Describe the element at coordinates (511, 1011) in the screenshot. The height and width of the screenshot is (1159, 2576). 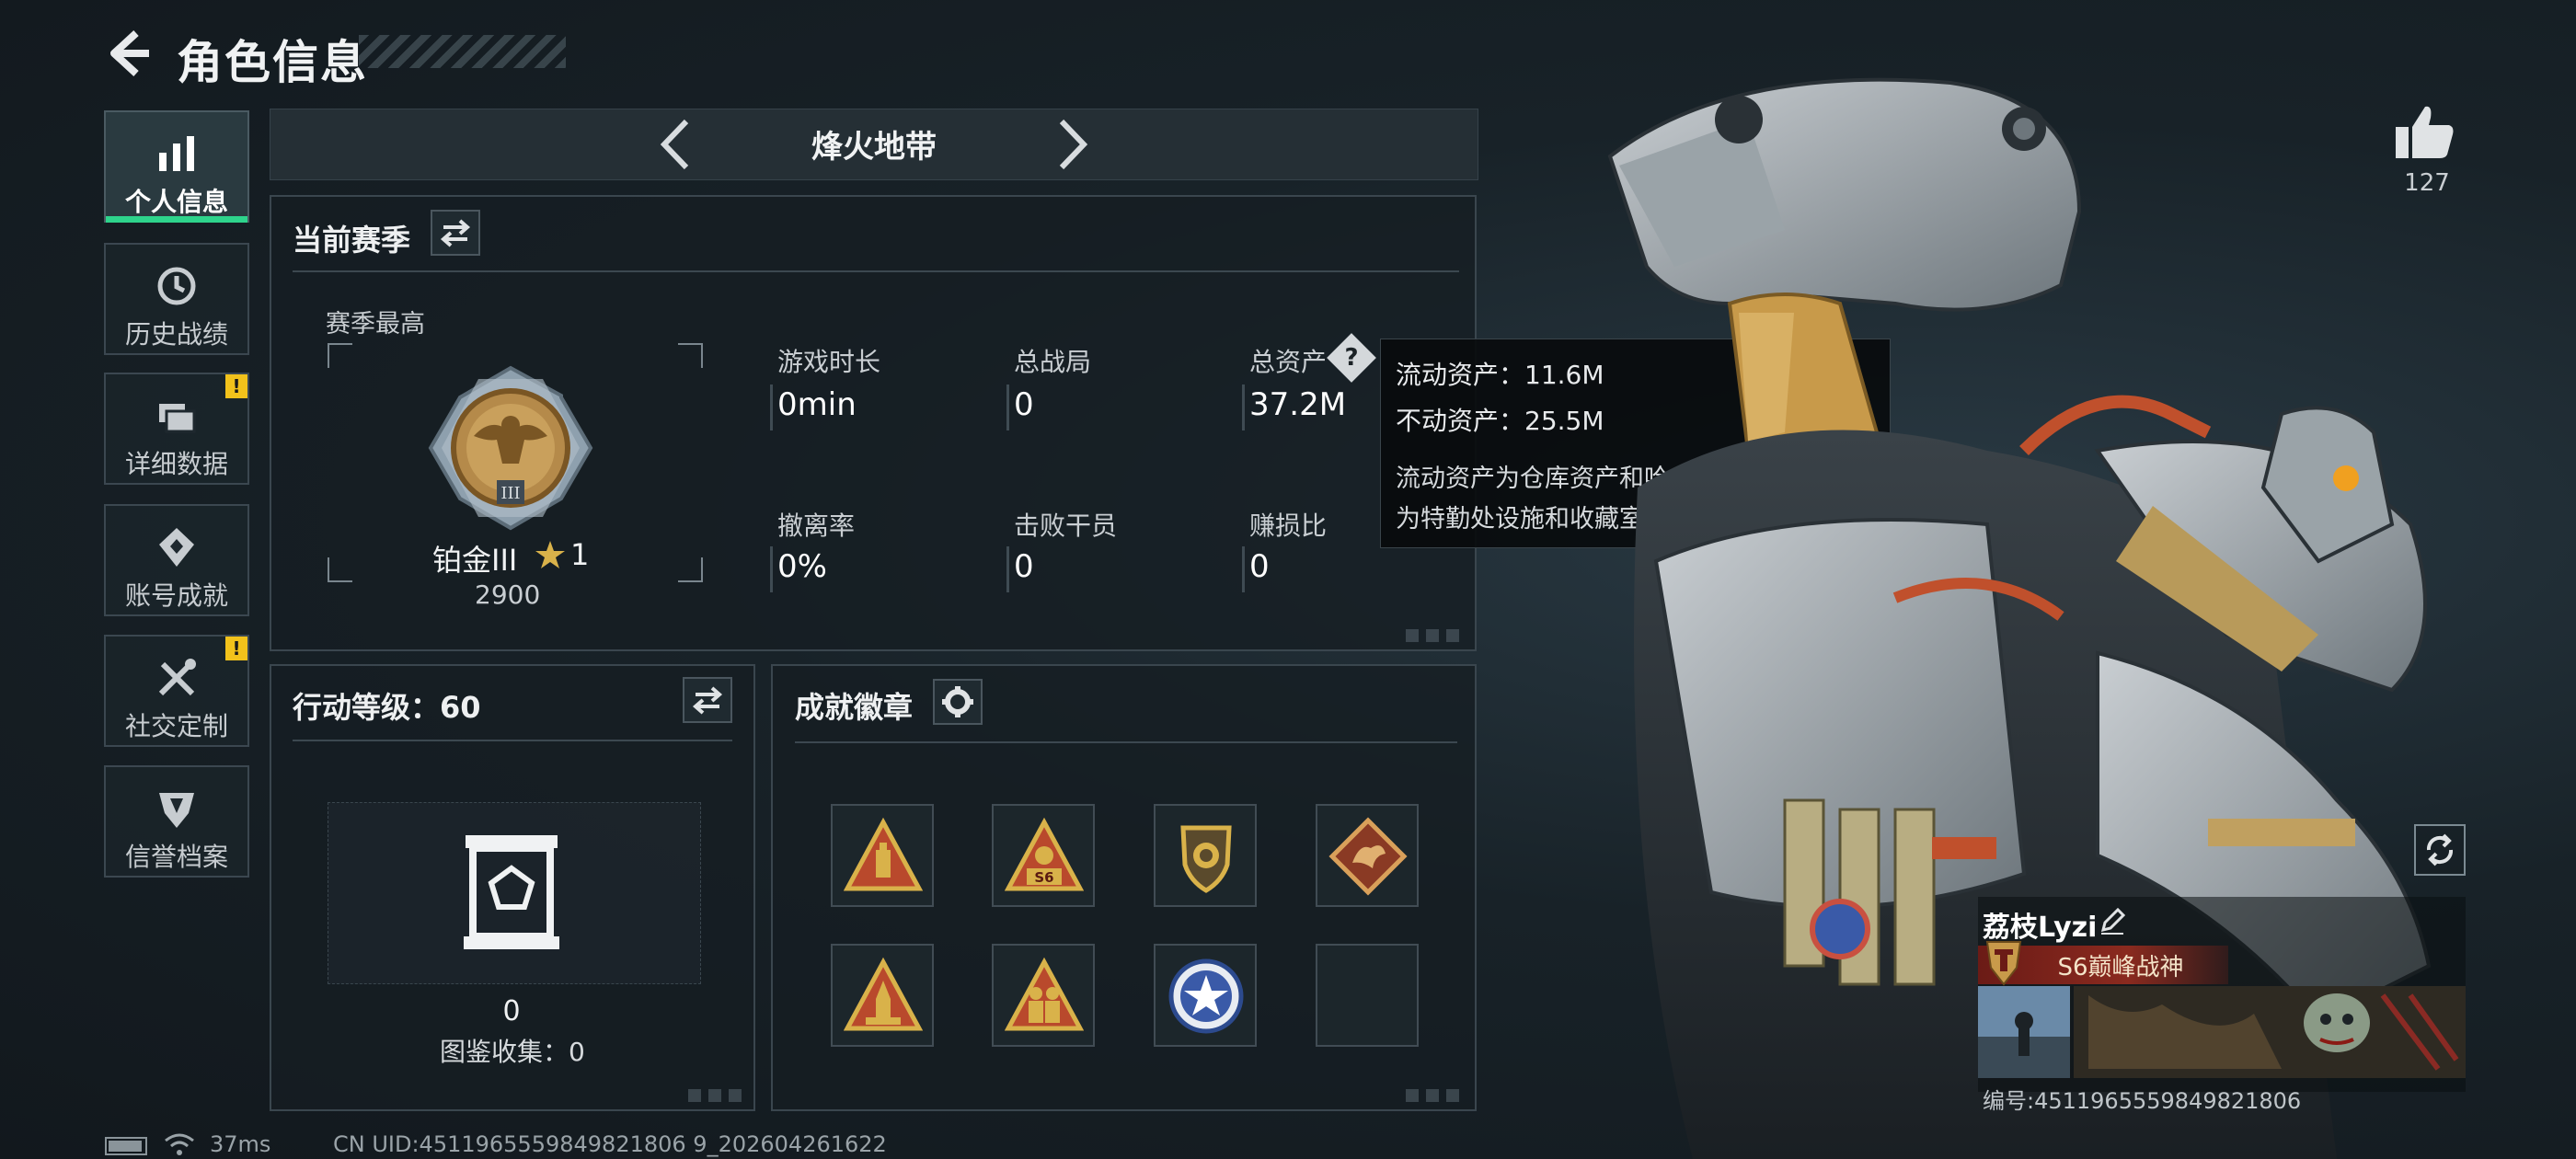
I see `collection-count: 0` at that location.